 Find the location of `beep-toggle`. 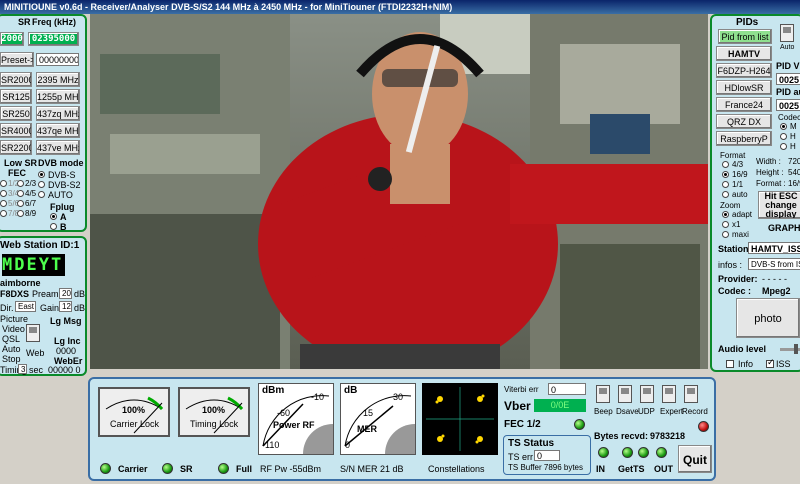

beep-toggle is located at coordinates (603, 394).